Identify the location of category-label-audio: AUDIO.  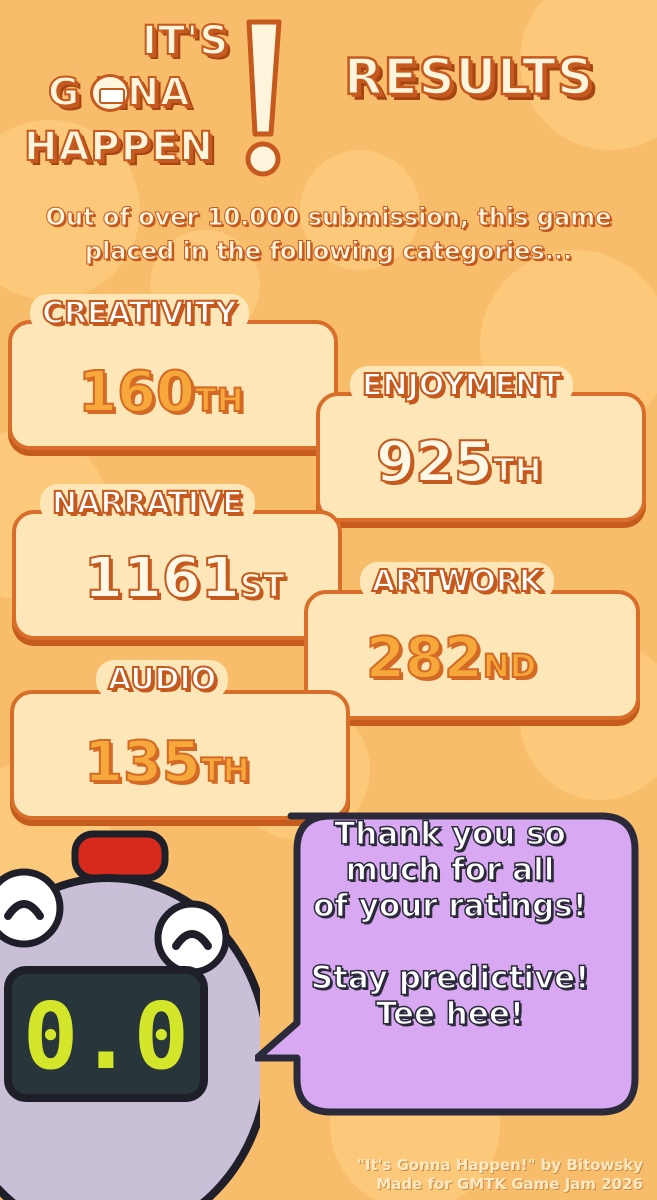
(162, 679).